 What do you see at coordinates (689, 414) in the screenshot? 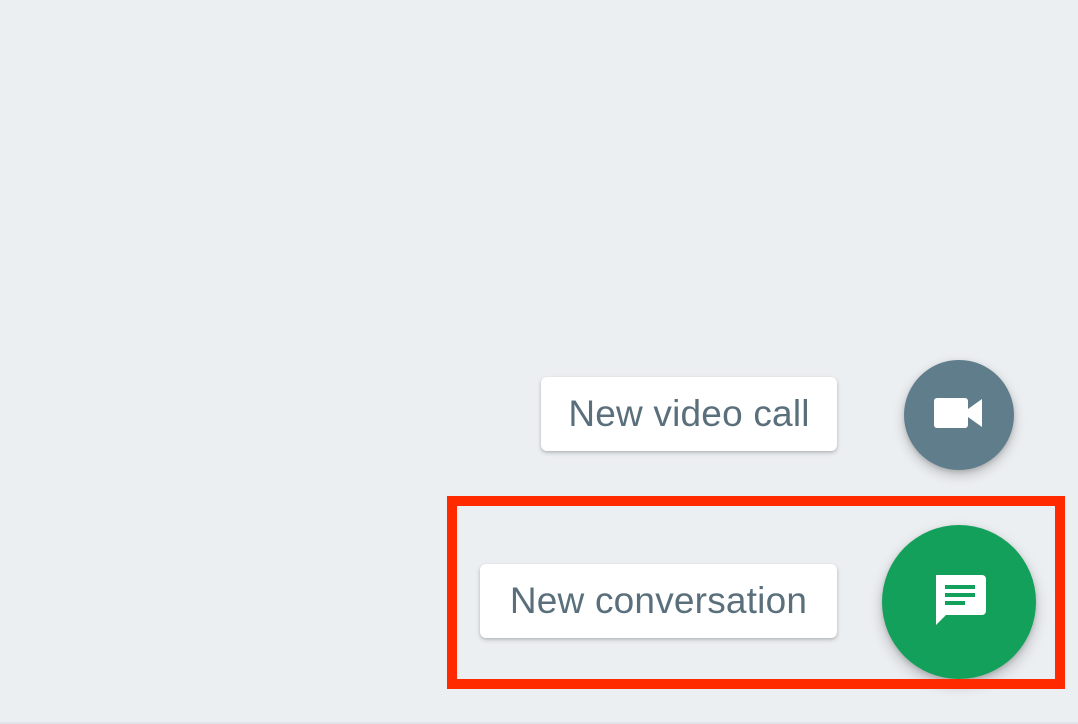
I see `new-video-call-label: New video call` at bounding box center [689, 414].